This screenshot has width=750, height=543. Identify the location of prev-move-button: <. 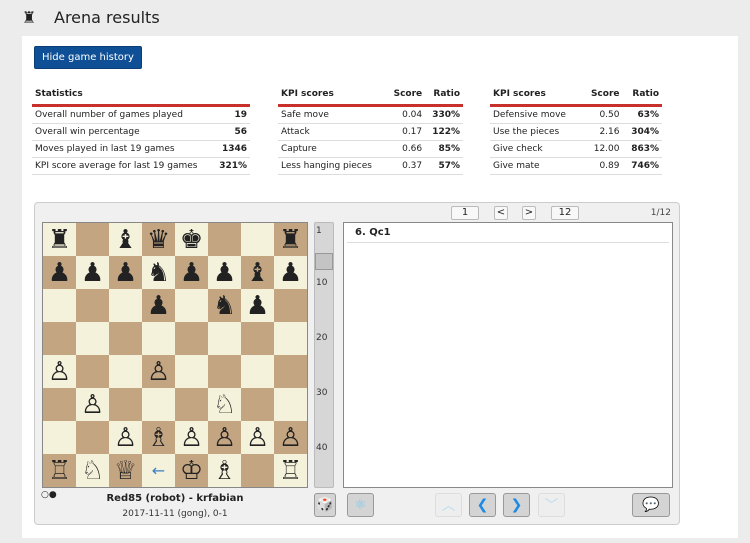
(501, 213).